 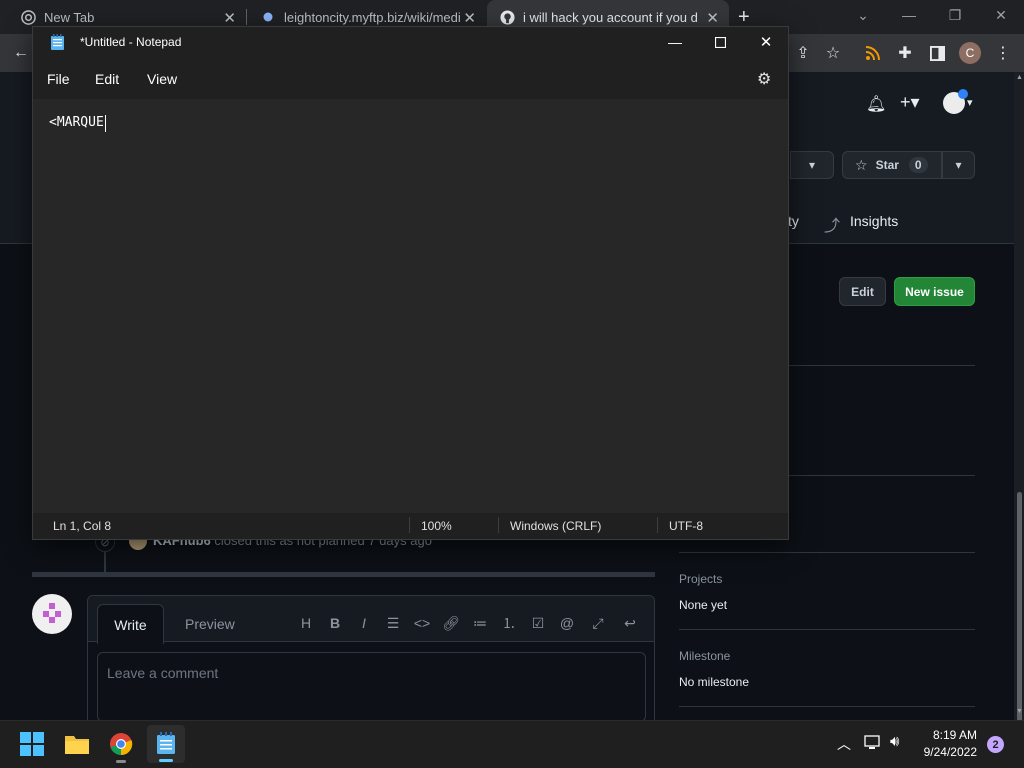 I want to click on star-label: Star, so click(x=887, y=165).